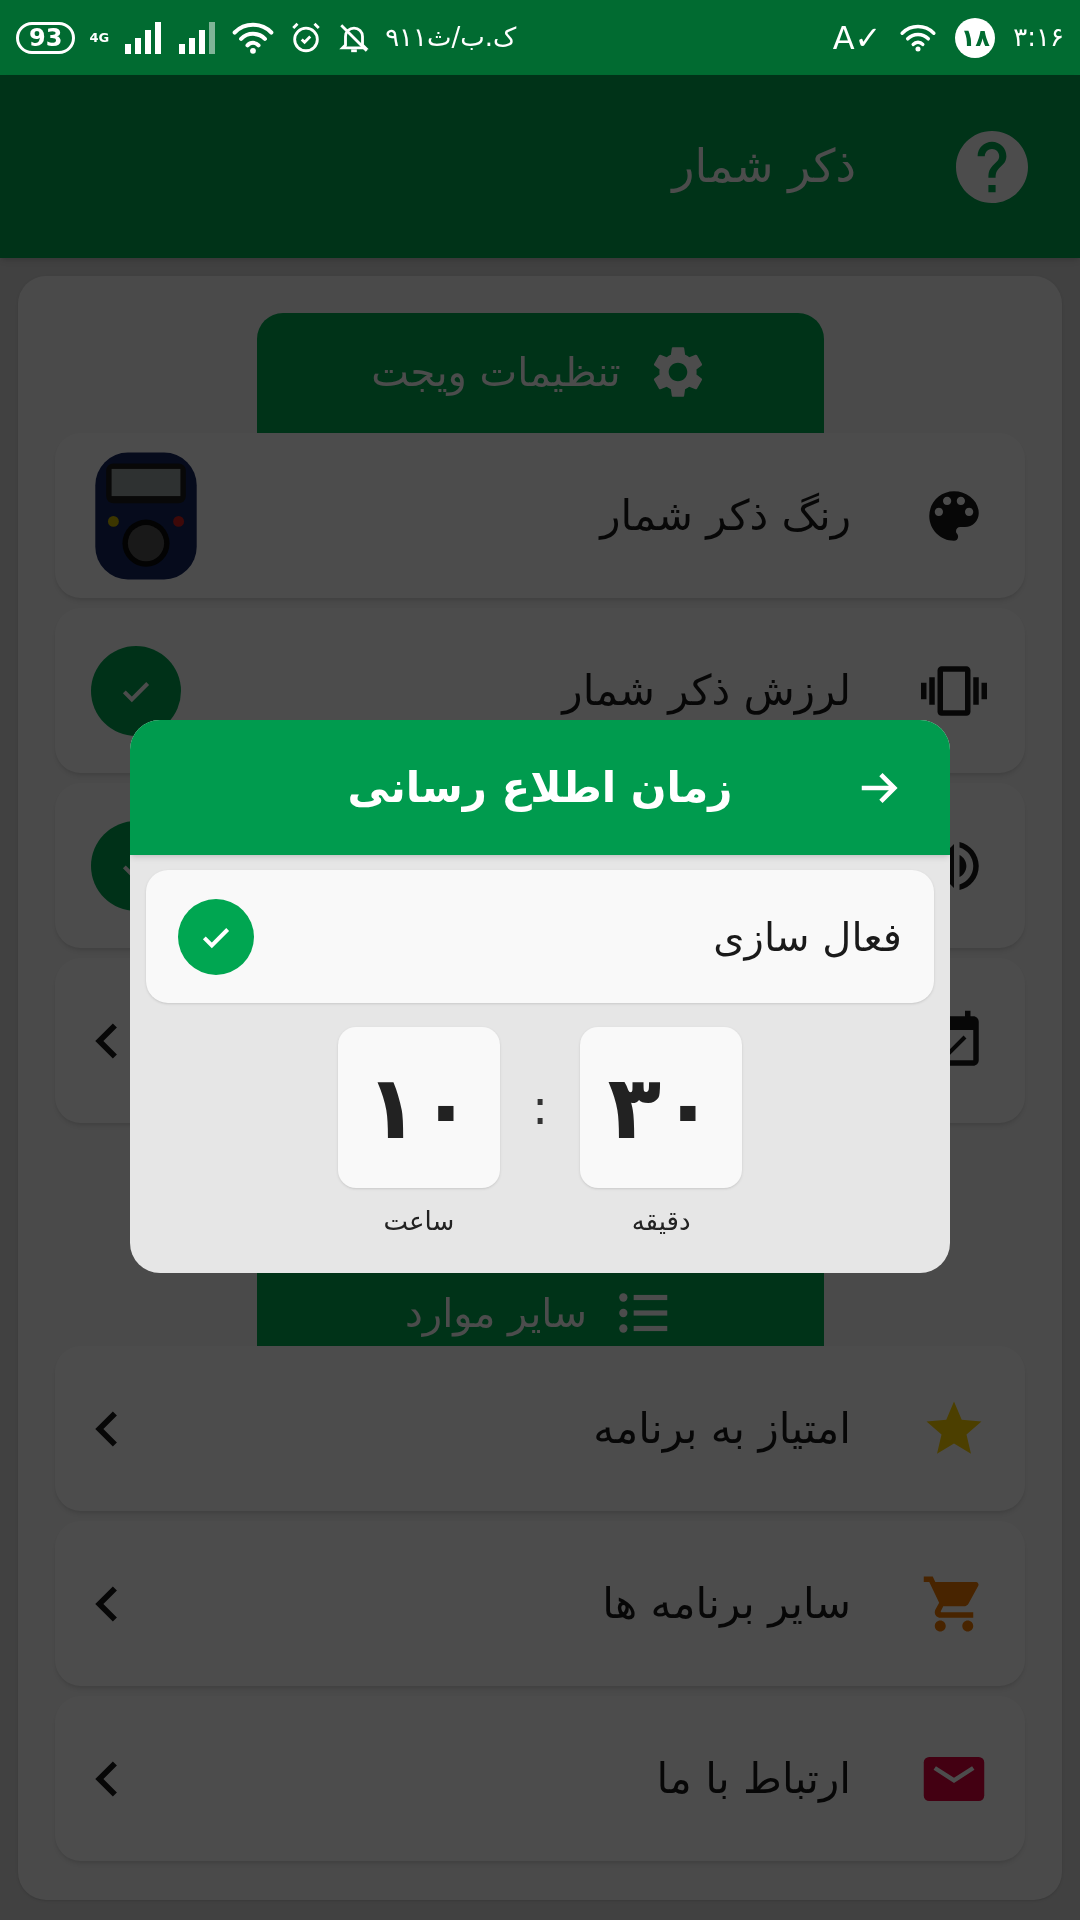 This screenshot has height=1920, width=1080. Describe the element at coordinates (540, 936) in the screenshot. I see `activation-row: فعال سازی` at that location.